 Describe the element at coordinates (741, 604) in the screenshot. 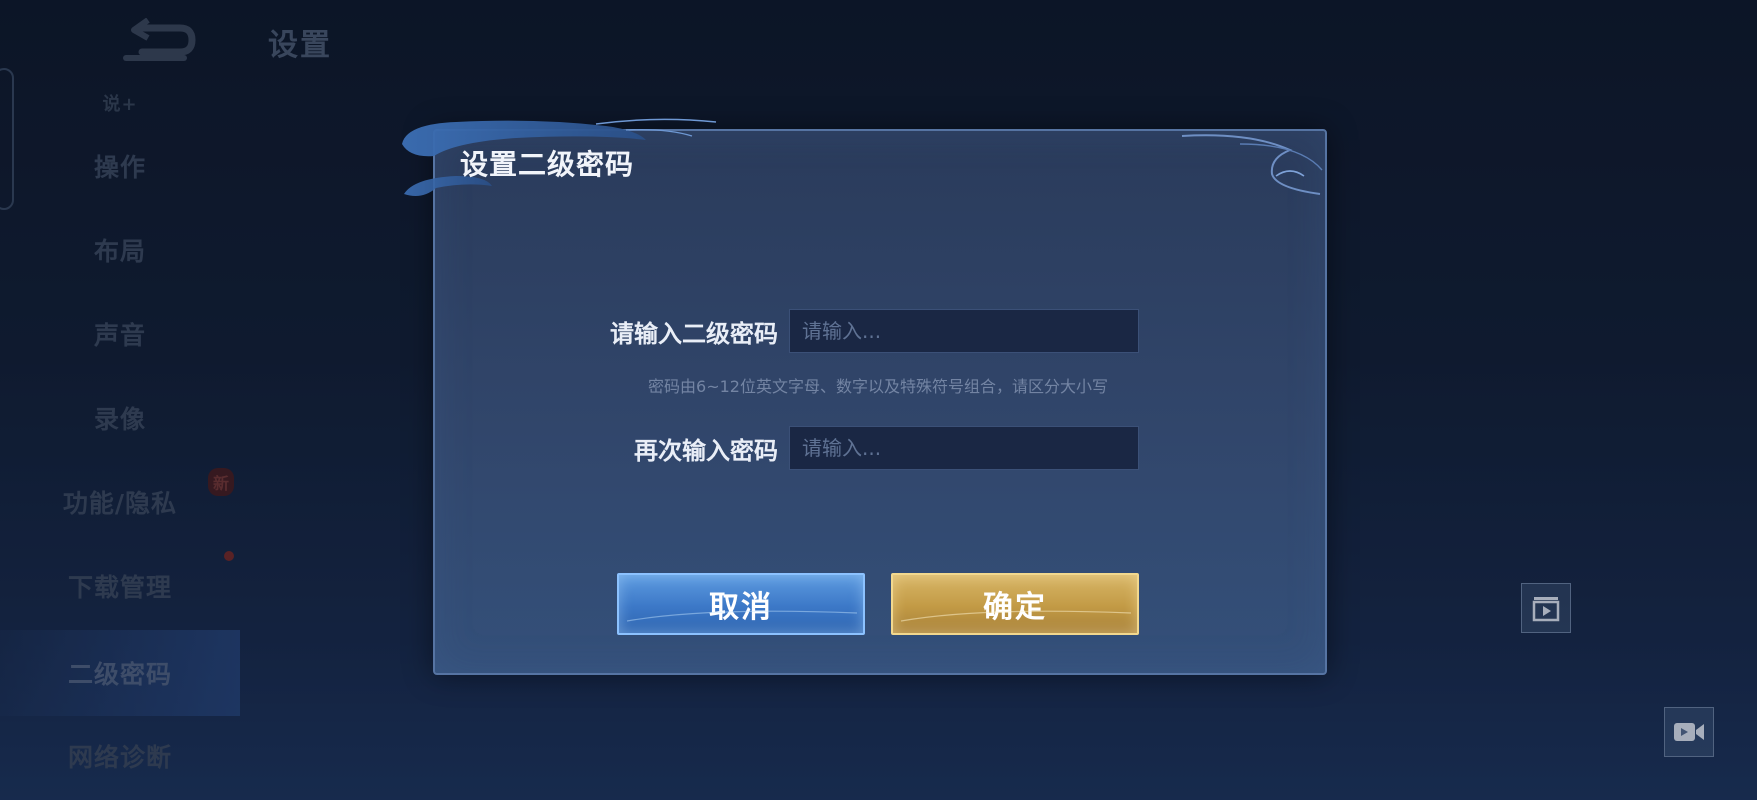

I see `cancel-button: 取消` at that location.